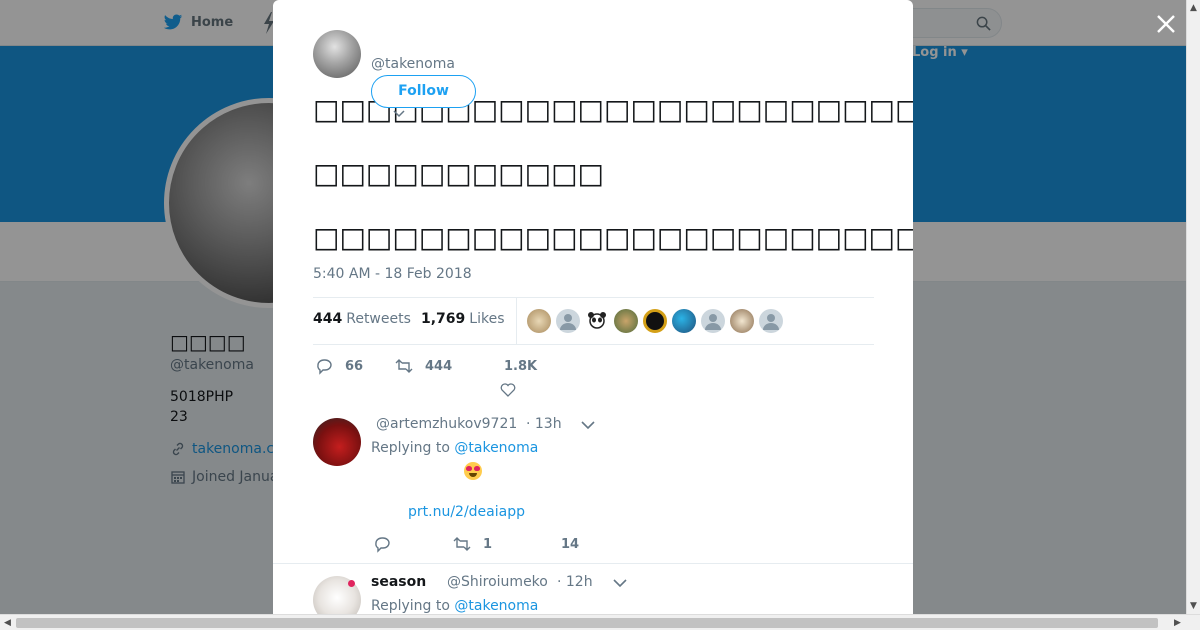  Describe the element at coordinates (339, 366) in the screenshot. I see `reply-action: 66` at that location.